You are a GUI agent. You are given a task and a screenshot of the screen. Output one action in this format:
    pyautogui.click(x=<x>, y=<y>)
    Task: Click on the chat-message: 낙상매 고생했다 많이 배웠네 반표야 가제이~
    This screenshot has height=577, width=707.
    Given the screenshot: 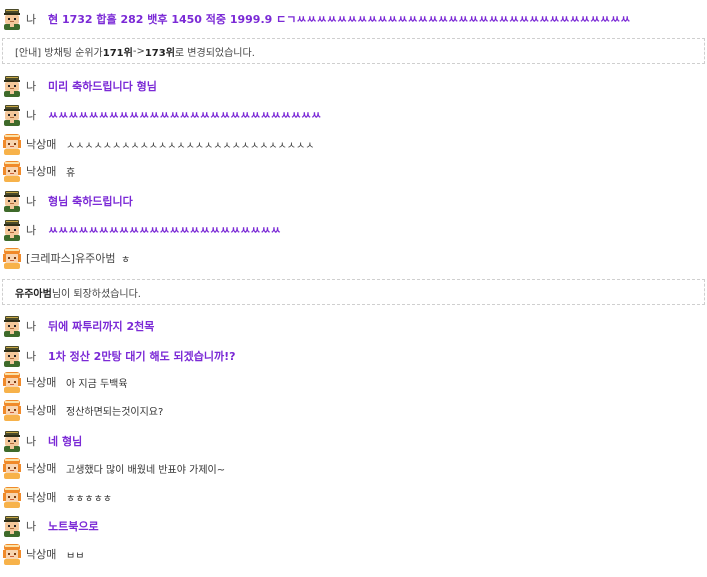 What is the action you would take?
    pyautogui.click(x=353, y=468)
    